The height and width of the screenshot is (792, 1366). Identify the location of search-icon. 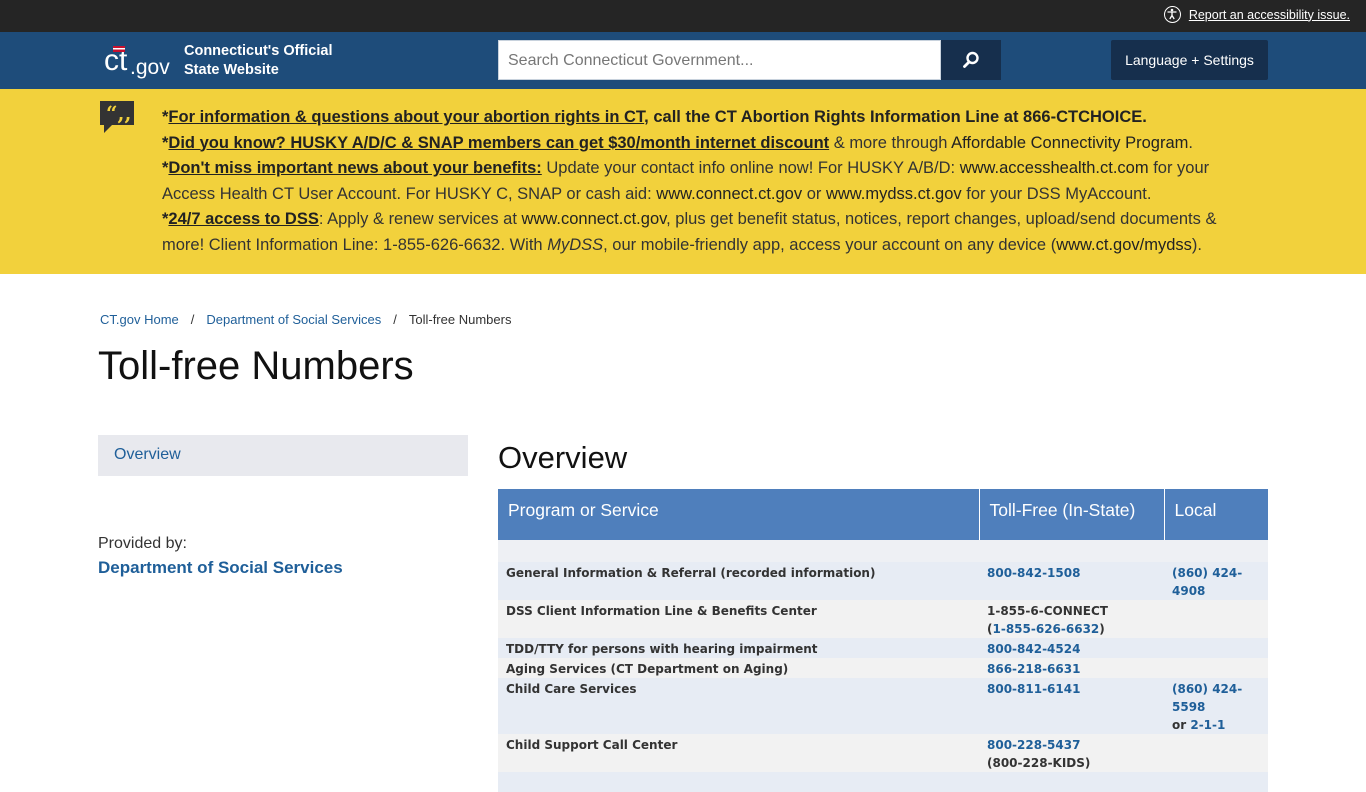
(971, 59).